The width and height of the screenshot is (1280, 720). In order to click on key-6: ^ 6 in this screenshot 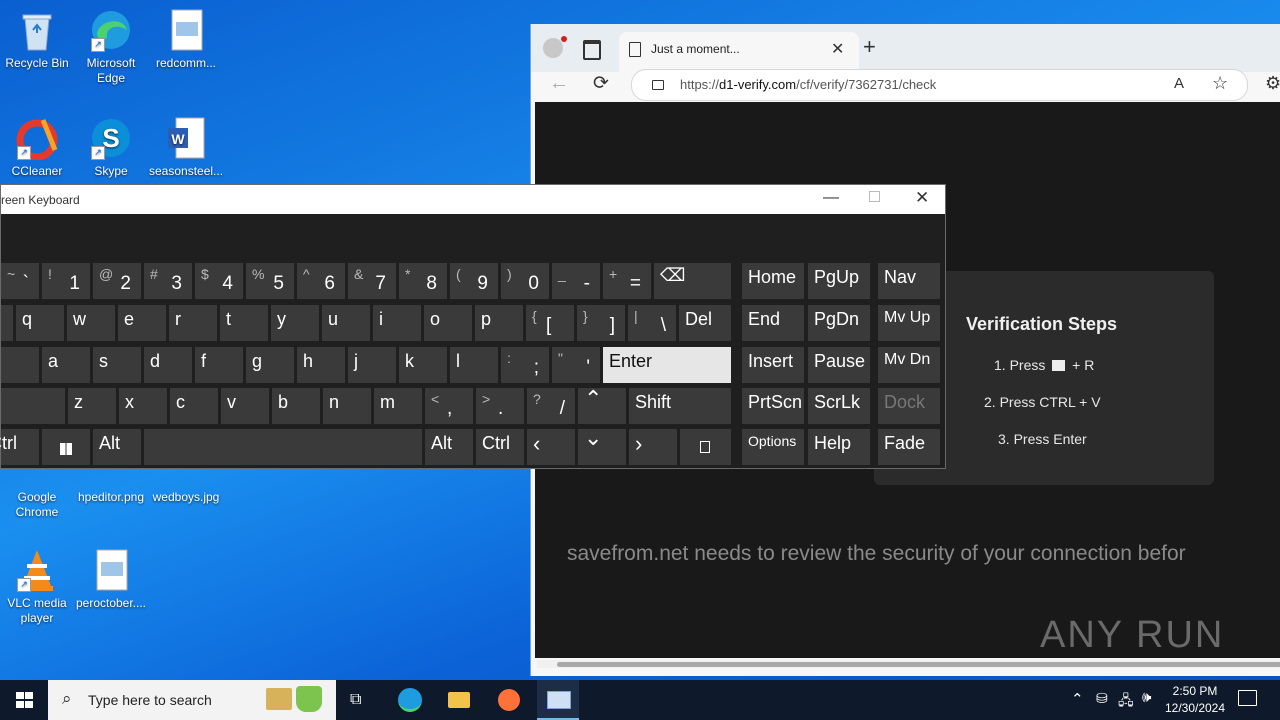, I will do `click(321, 281)`.